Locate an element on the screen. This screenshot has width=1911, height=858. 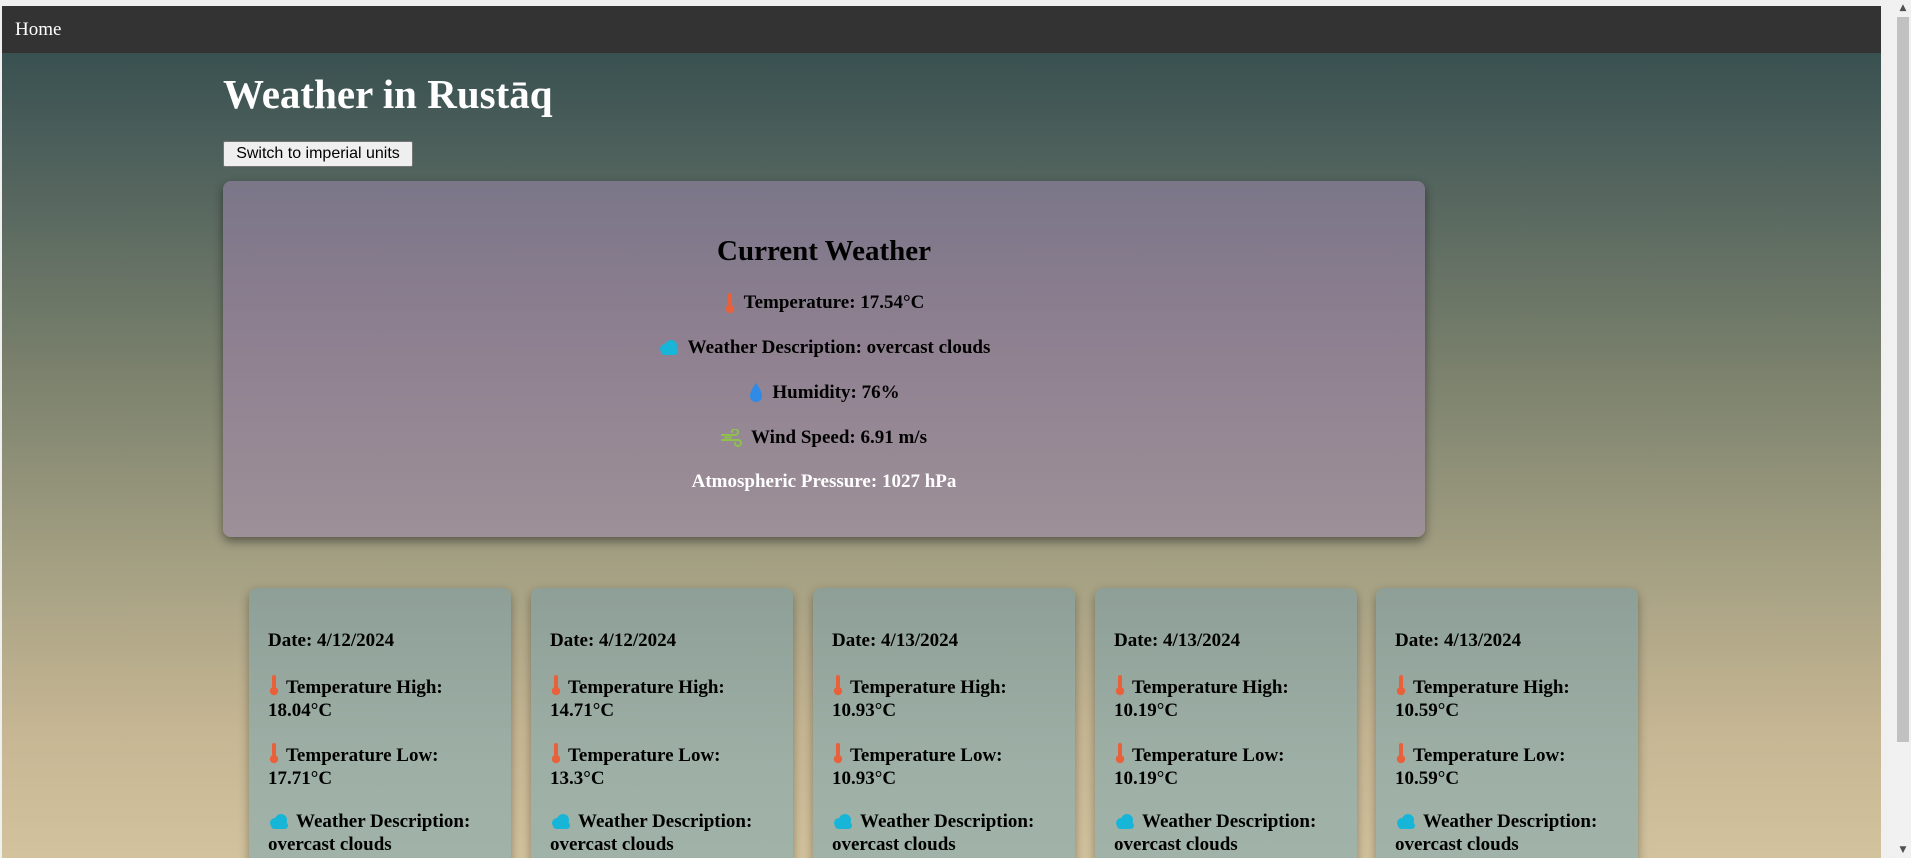
forecast-high-value: 14.71°C is located at coordinates (582, 710).